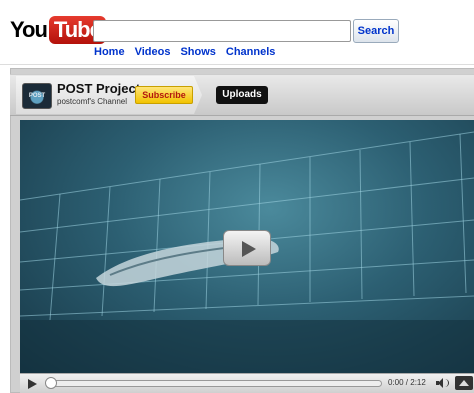 Image resolution: width=474 pixels, height=393 pixels. Describe the element at coordinates (32, 384) in the screenshot. I see `play-icon` at that location.